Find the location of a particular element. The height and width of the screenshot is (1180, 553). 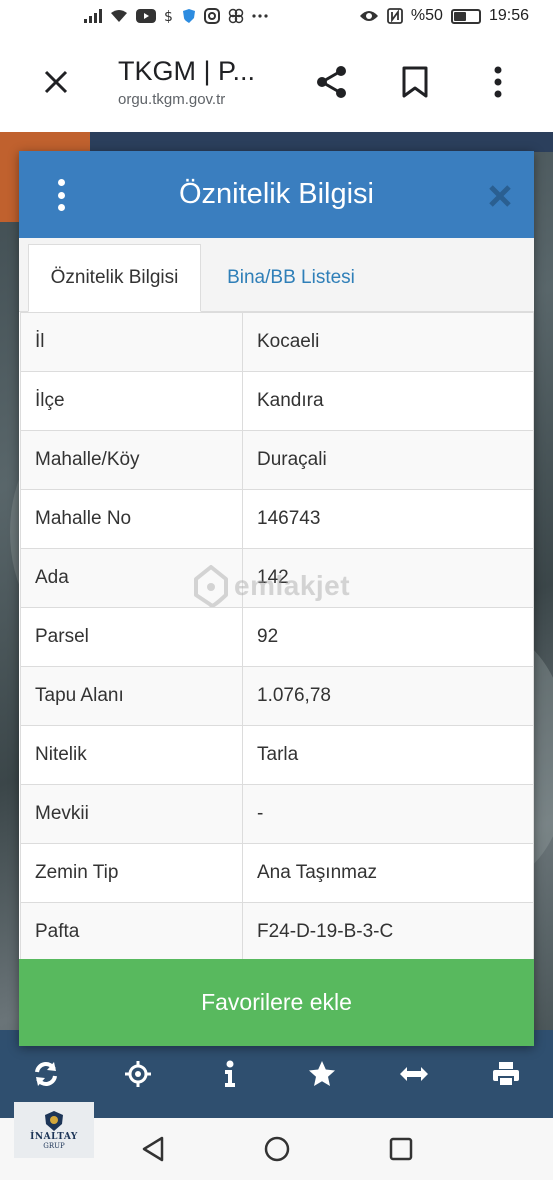

dialog-menu-button is located at coordinates (61, 195).